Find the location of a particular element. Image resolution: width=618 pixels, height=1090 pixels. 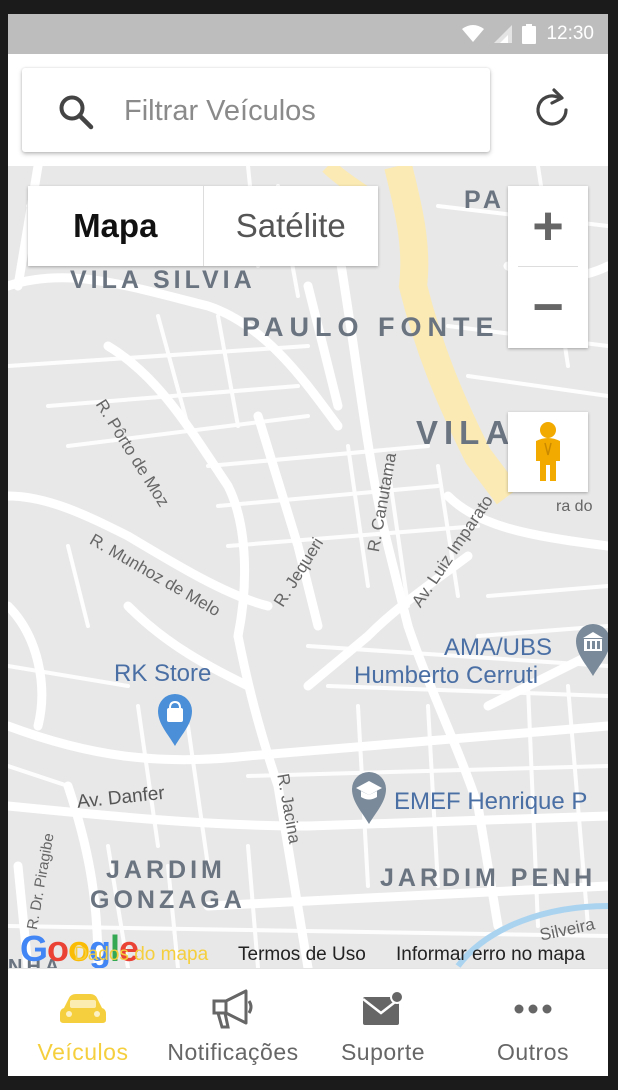

signal-icon is located at coordinates (503, 34).